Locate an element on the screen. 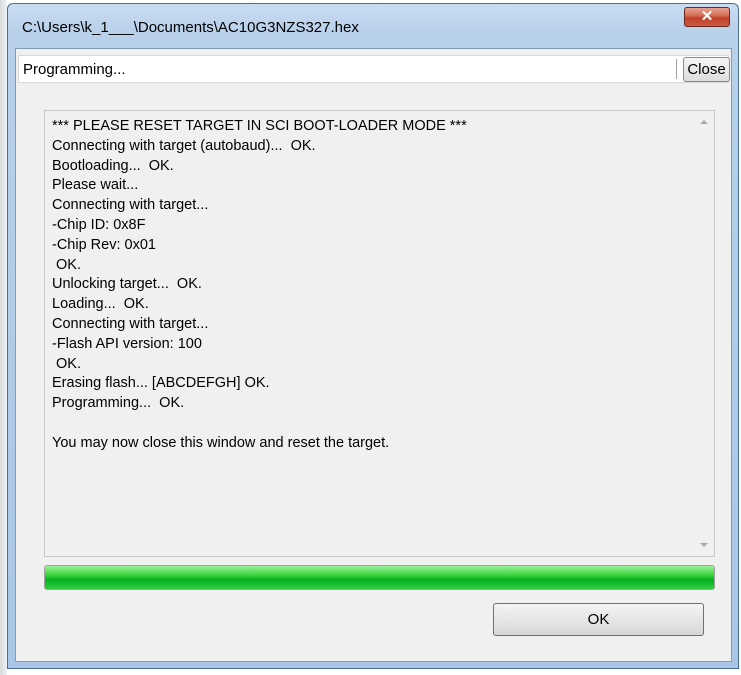 The height and width of the screenshot is (675, 741). log-line: Programming... OK. is located at coordinates (118, 403).